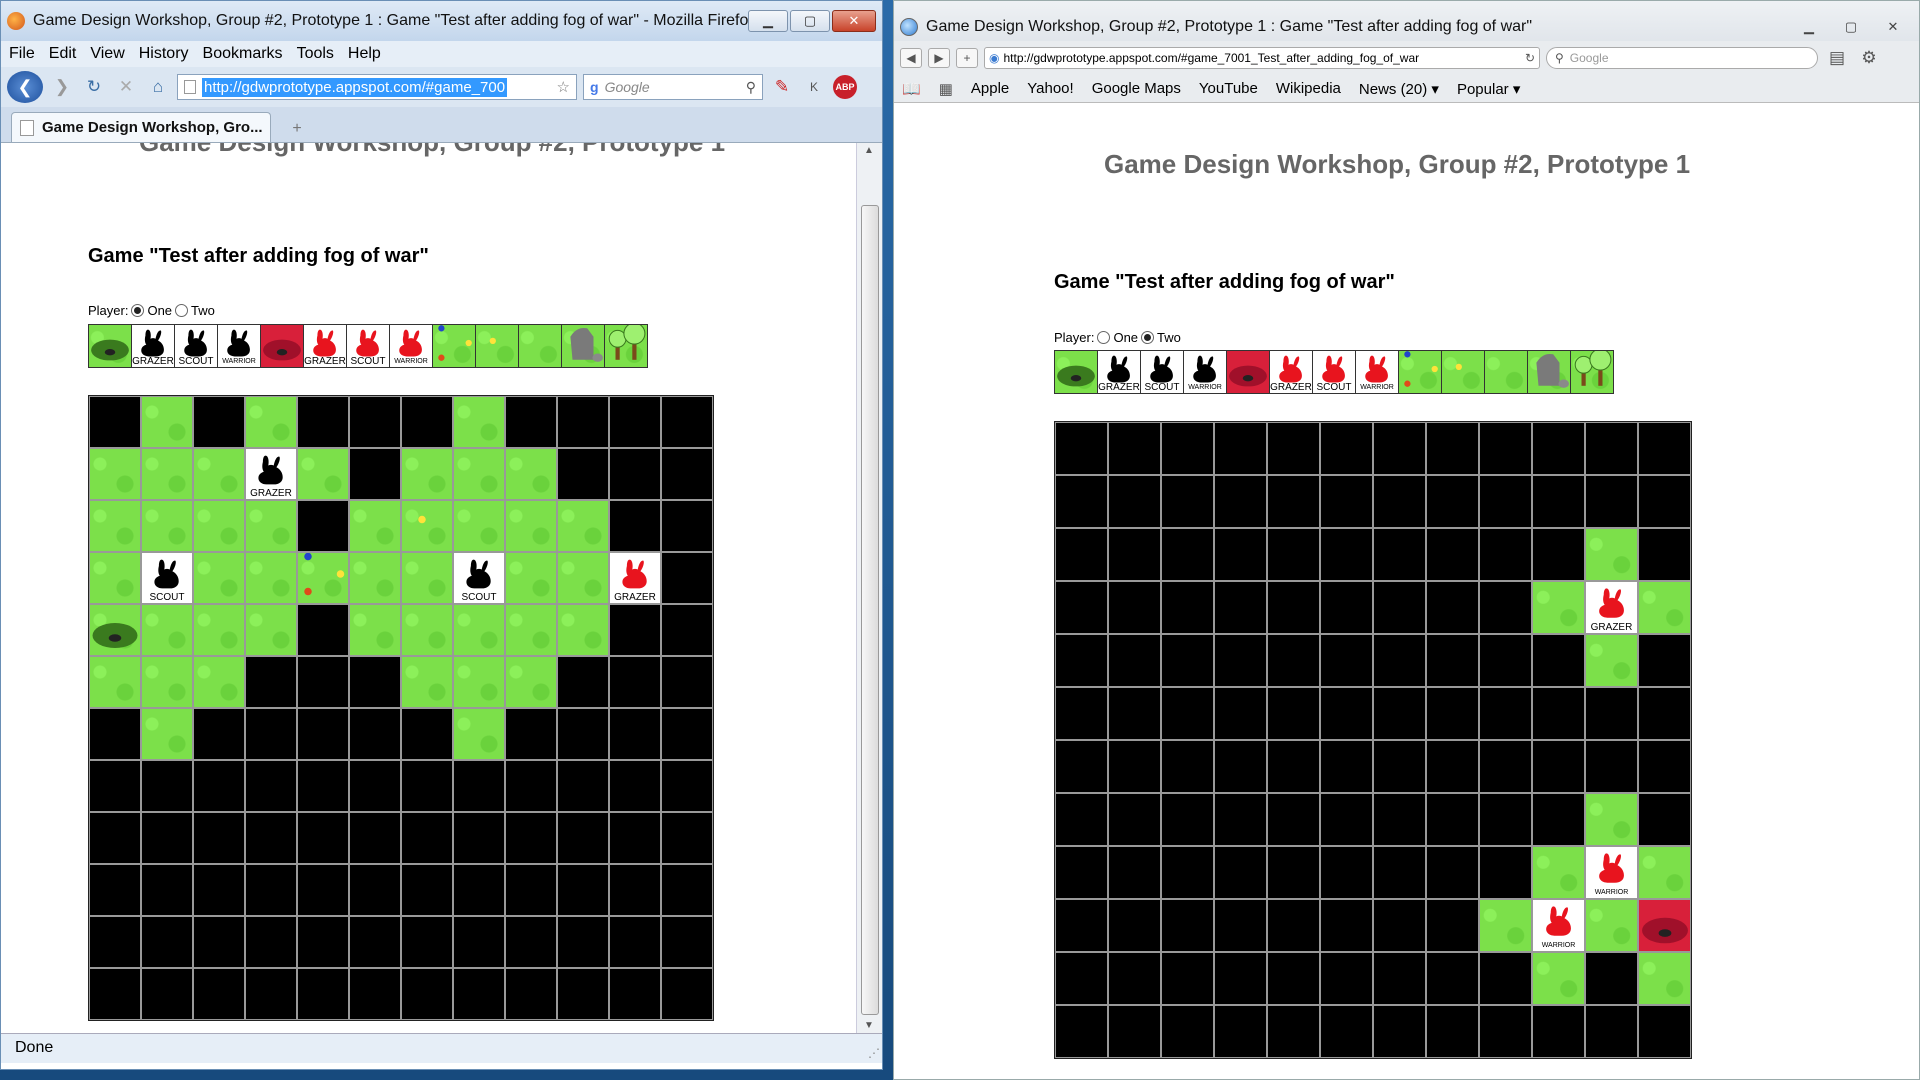  What do you see at coordinates (911, 89) in the screenshot?
I see `reading-list-icon: 📖` at bounding box center [911, 89].